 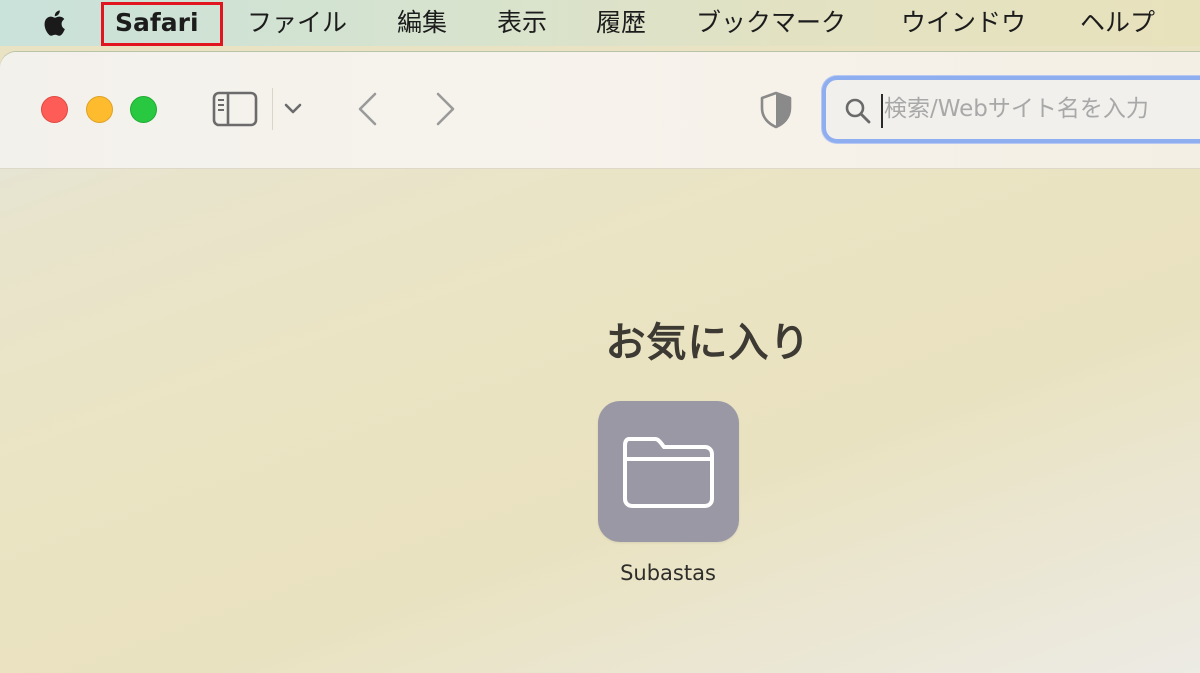 I want to click on search-placeholder: 検索/Webサイト名を入力, so click(x=1016, y=109).